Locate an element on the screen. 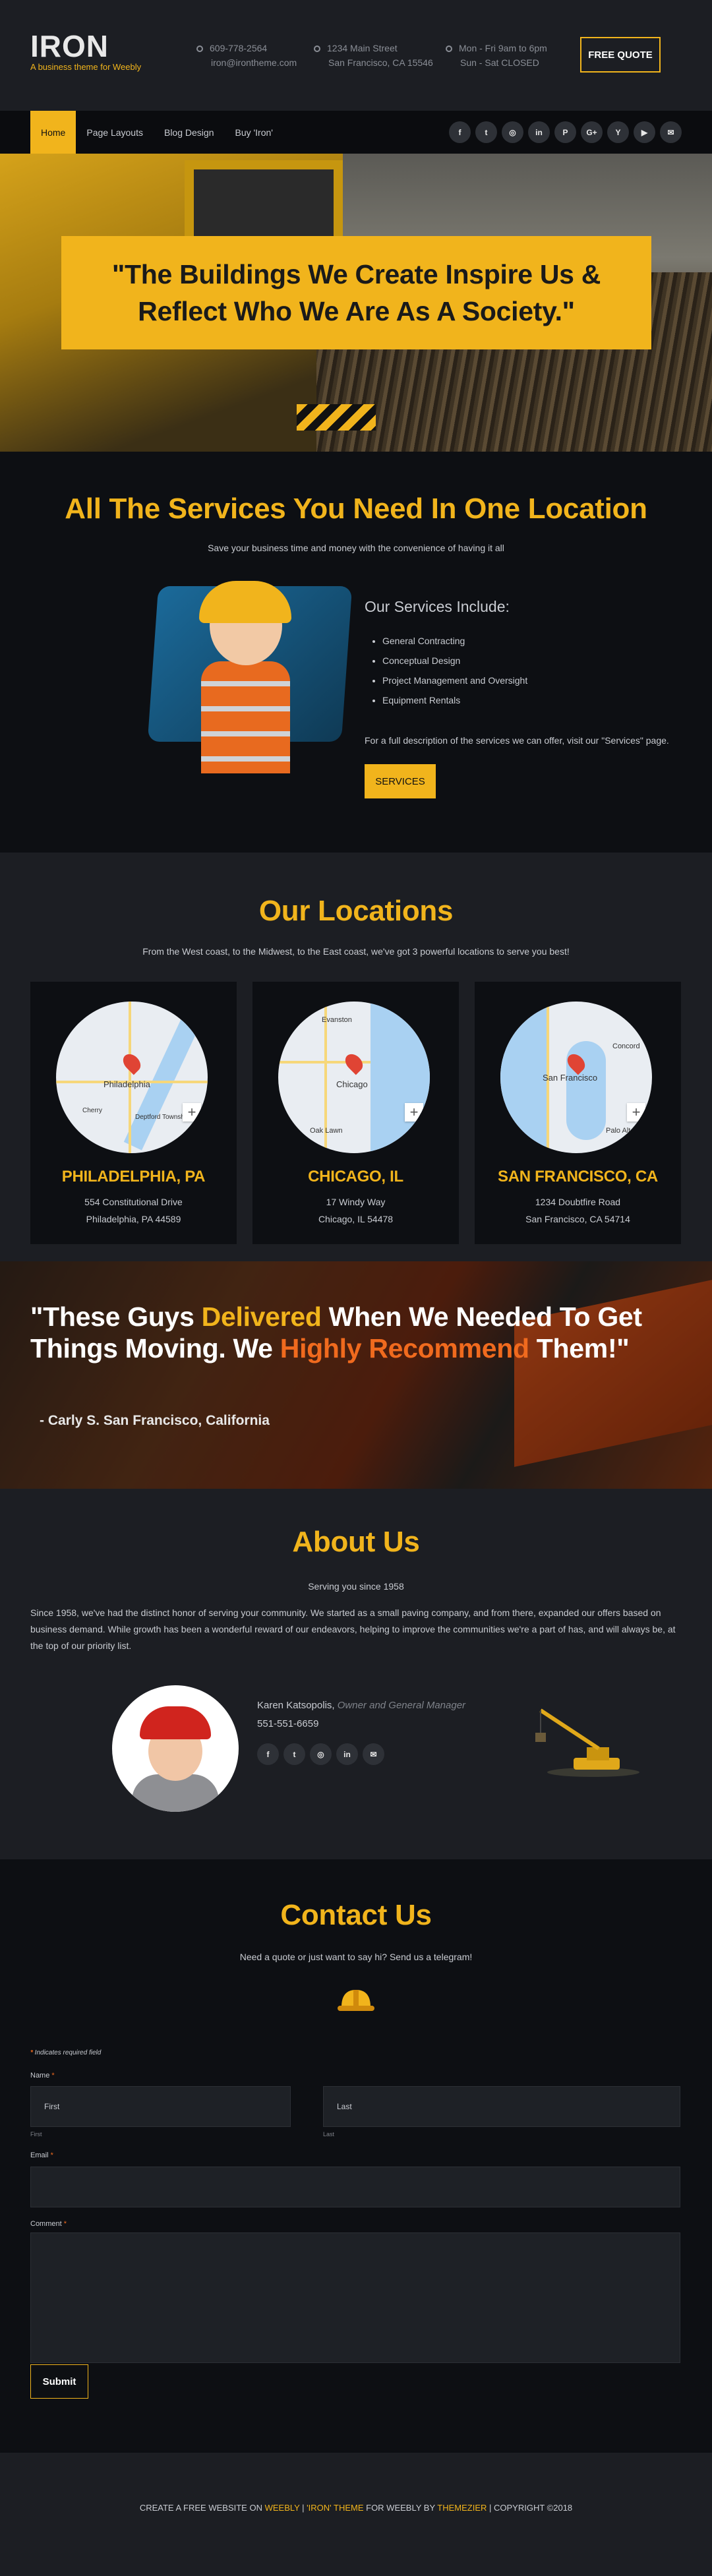 Image resolution: width=712 pixels, height=2576 pixels. header-email: iron@irontheme.com is located at coordinates (246, 62).